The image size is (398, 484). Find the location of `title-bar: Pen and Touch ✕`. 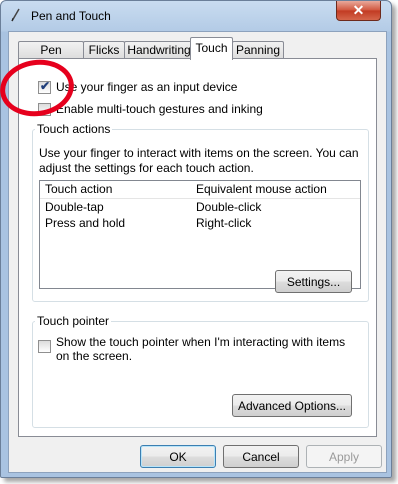

title-bar: Pen and Touch ✕ is located at coordinates (196, 16).